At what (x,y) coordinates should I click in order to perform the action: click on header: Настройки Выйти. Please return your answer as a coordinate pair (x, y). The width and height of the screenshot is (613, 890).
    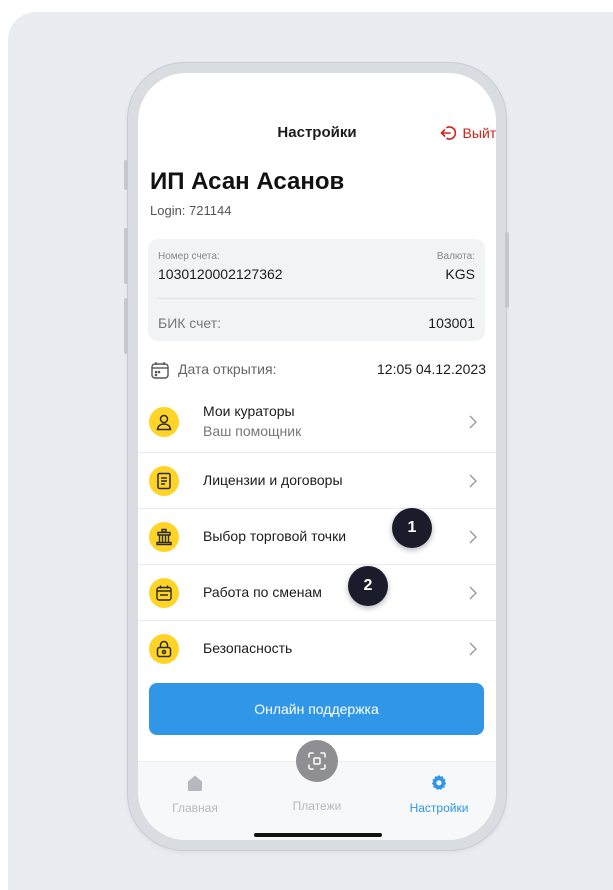
    Looking at the image, I should click on (317, 133).